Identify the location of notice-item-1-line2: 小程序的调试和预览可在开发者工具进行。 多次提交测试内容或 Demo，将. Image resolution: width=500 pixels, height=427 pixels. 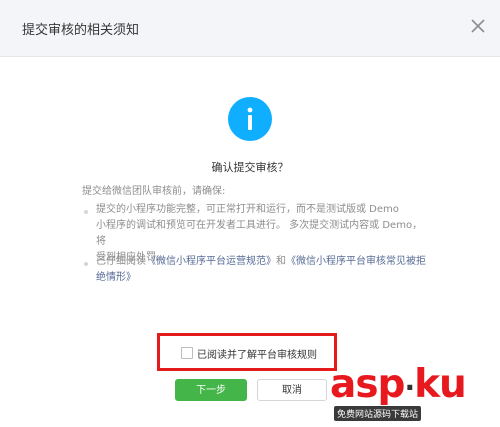
(259, 233).